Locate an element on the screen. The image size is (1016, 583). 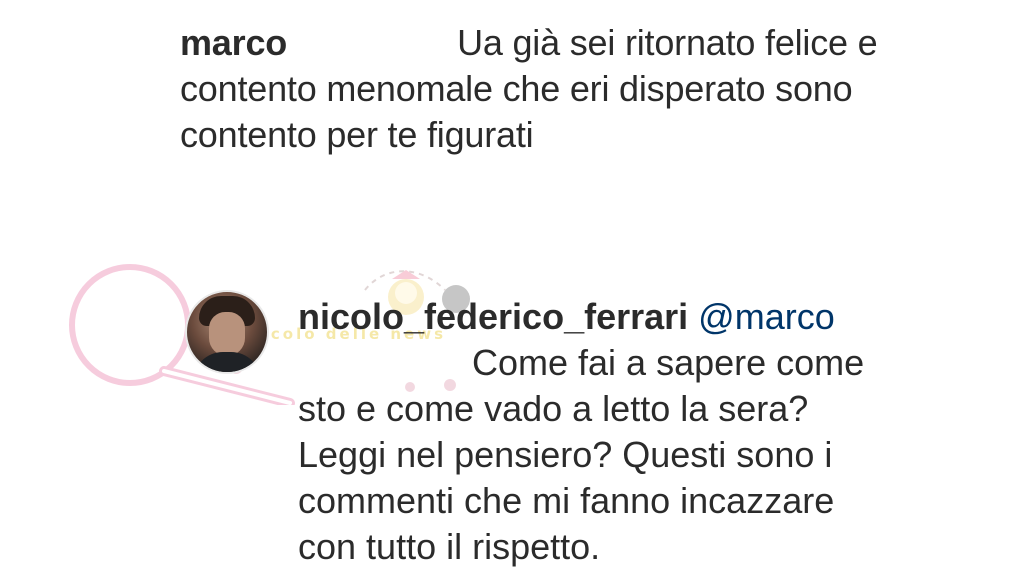
avatar-shirt is located at coordinates (227, 362).